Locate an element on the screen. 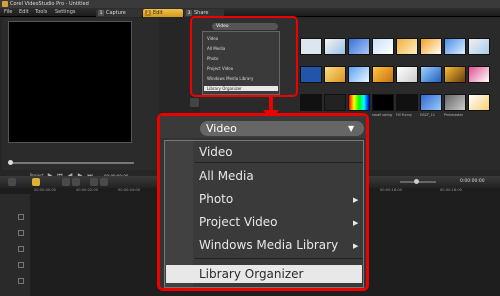  thumbnail-caption: DSCF_11 is located at coordinates (428, 115).